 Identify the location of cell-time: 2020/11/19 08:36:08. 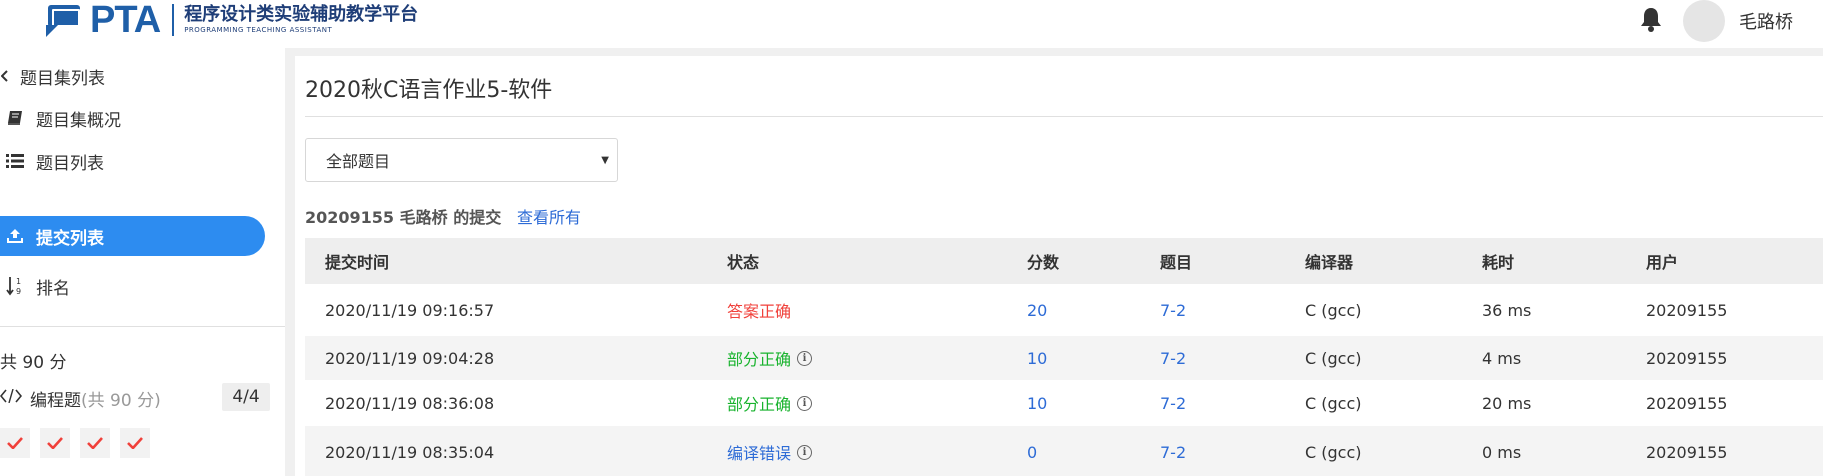
(410, 403).